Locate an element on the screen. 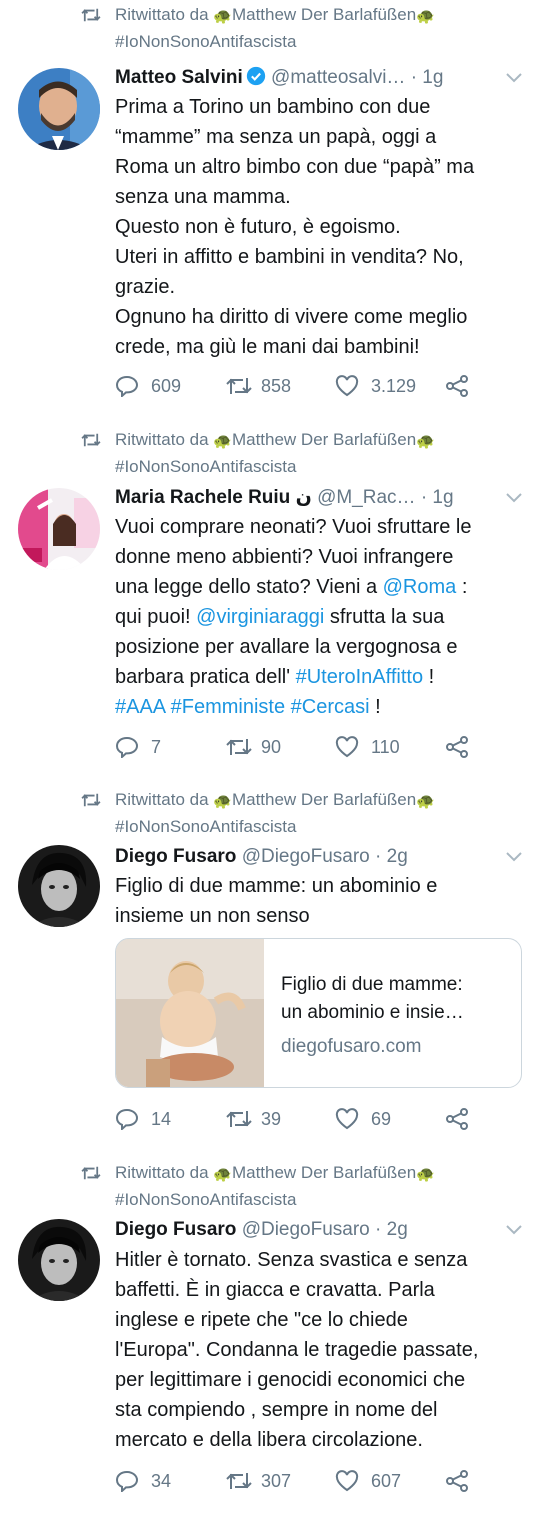 This screenshot has height=1515, width=540. text-segment: barbara pratica dell' is located at coordinates (205, 677).